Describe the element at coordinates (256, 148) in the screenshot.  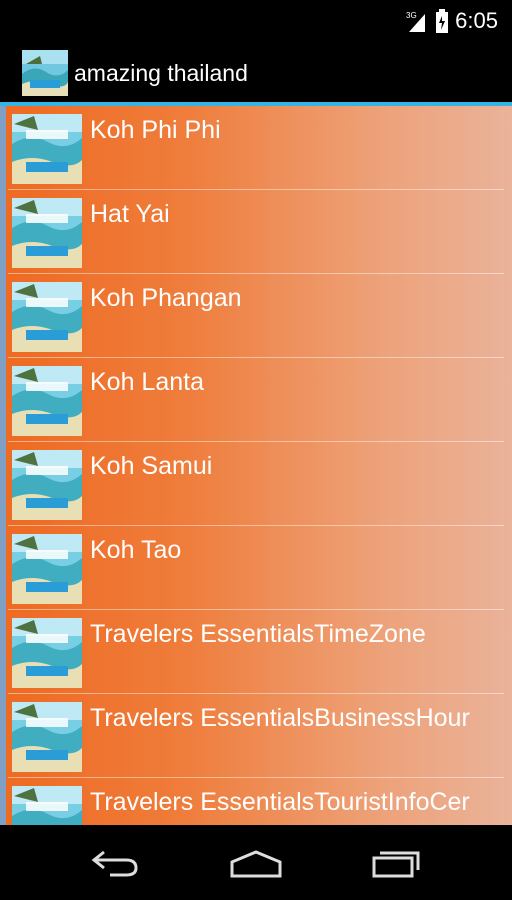
I see `list-item: Koh Phi Phi` at that location.